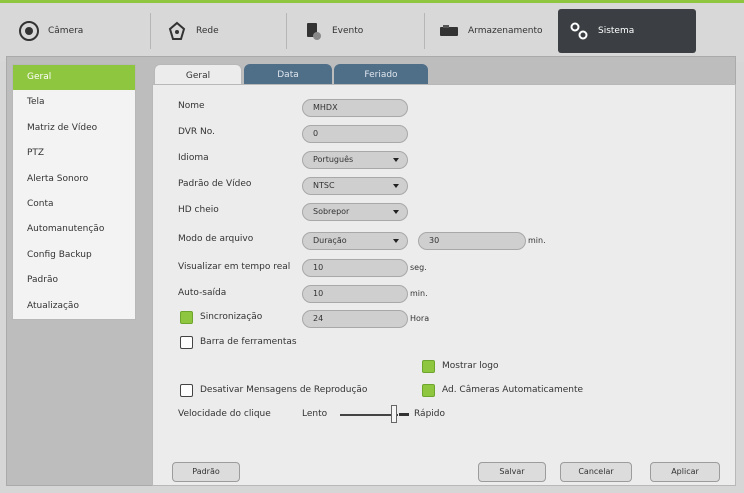 The height and width of the screenshot is (493, 744). What do you see at coordinates (355, 186) in the screenshot?
I see `padrao-video-select: NTSC` at bounding box center [355, 186].